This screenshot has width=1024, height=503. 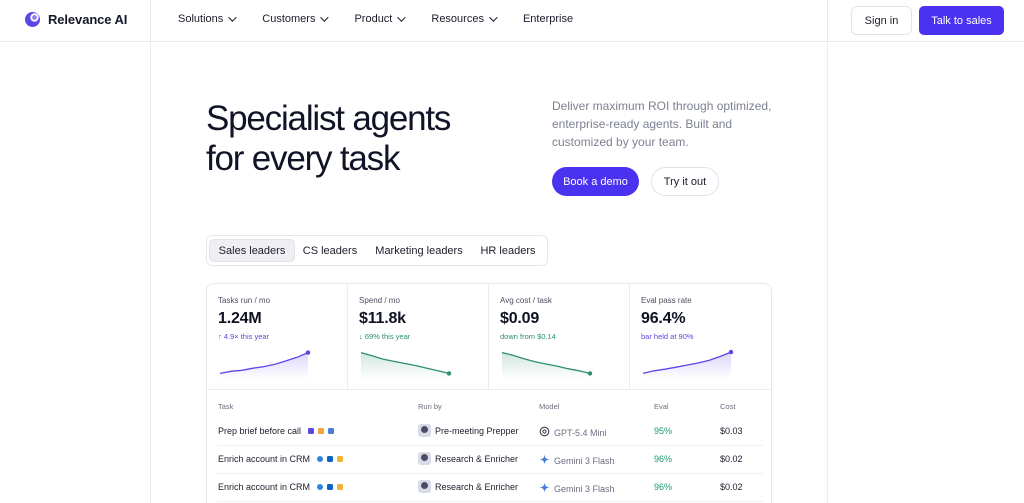 I want to click on stat-eval-pass: Eval pass rate 96.4% bar held at 90%, so click(x=700, y=337).